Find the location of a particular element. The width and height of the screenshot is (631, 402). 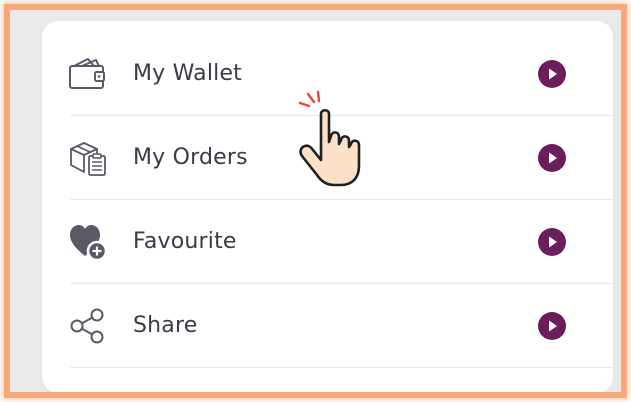

menu-item-label: Favourite is located at coordinates (185, 241).